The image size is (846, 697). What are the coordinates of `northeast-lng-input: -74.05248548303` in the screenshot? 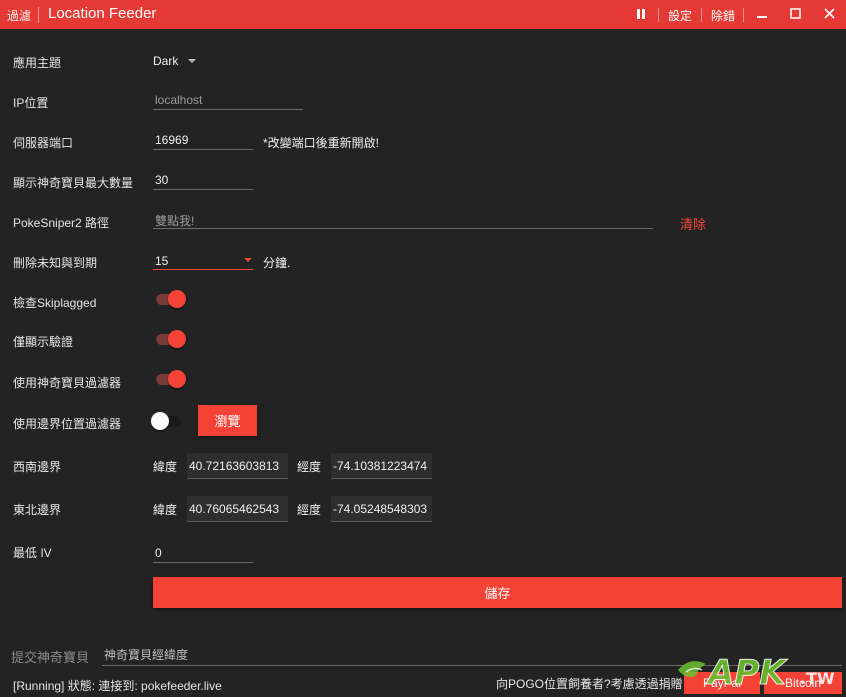 It's located at (381, 509).